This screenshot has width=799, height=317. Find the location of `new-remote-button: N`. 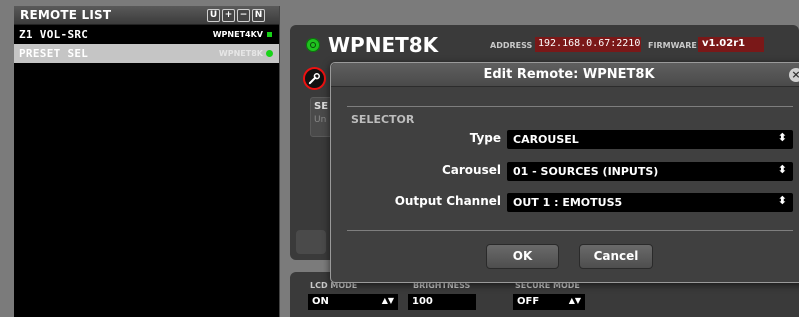

new-remote-button: N is located at coordinates (258, 15).